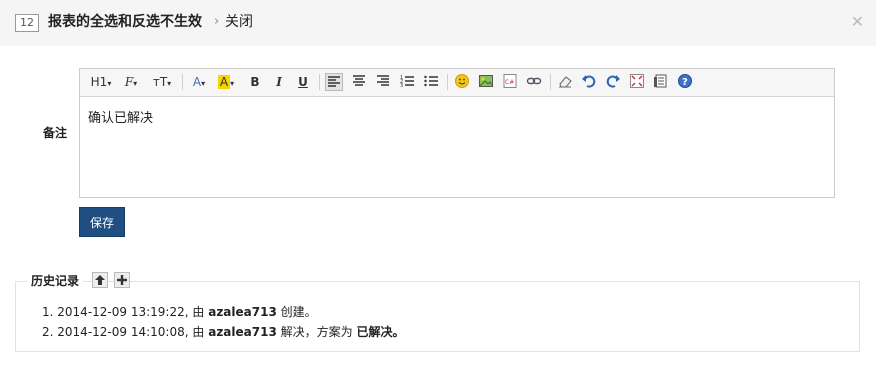 The height and width of the screenshot is (373, 876). I want to click on history-title: 历史记录, so click(55, 281).